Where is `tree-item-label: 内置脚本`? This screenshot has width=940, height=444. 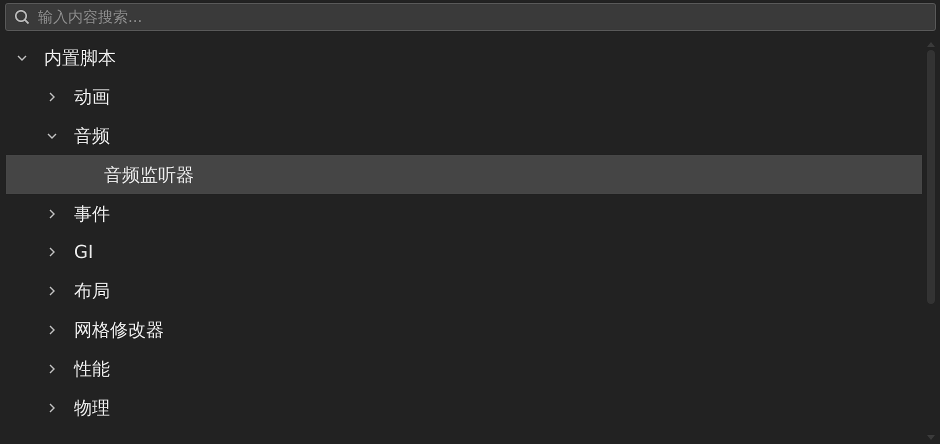 tree-item-label: 内置脚本 is located at coordinates (80, 58).